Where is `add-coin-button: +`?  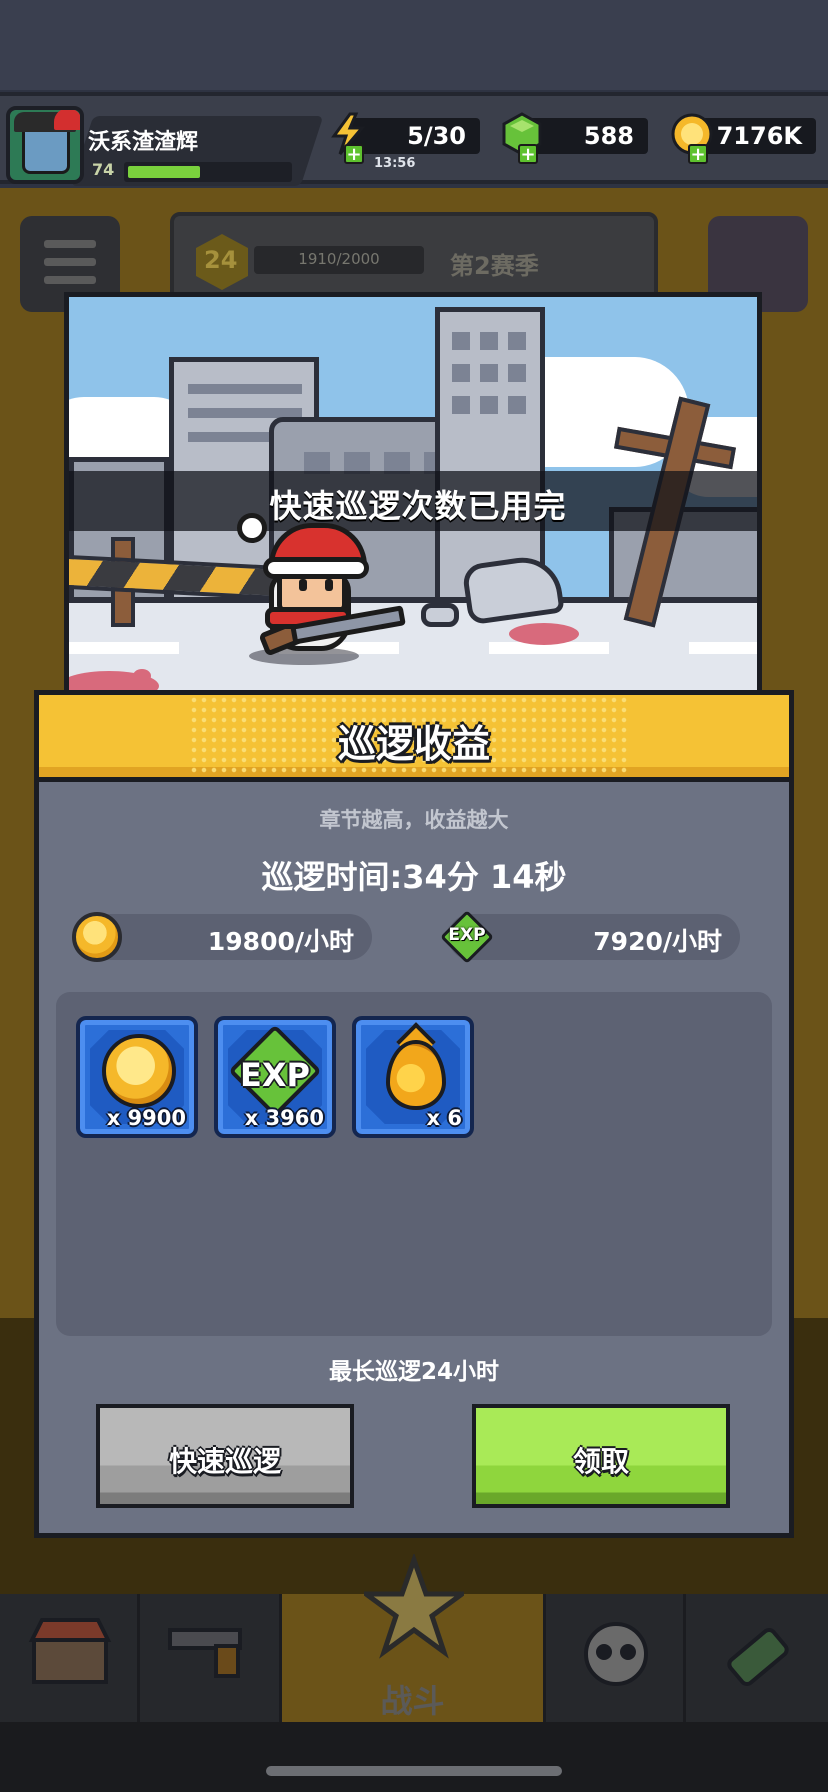
add-coin-button: + is located at coordinates (698, 154).